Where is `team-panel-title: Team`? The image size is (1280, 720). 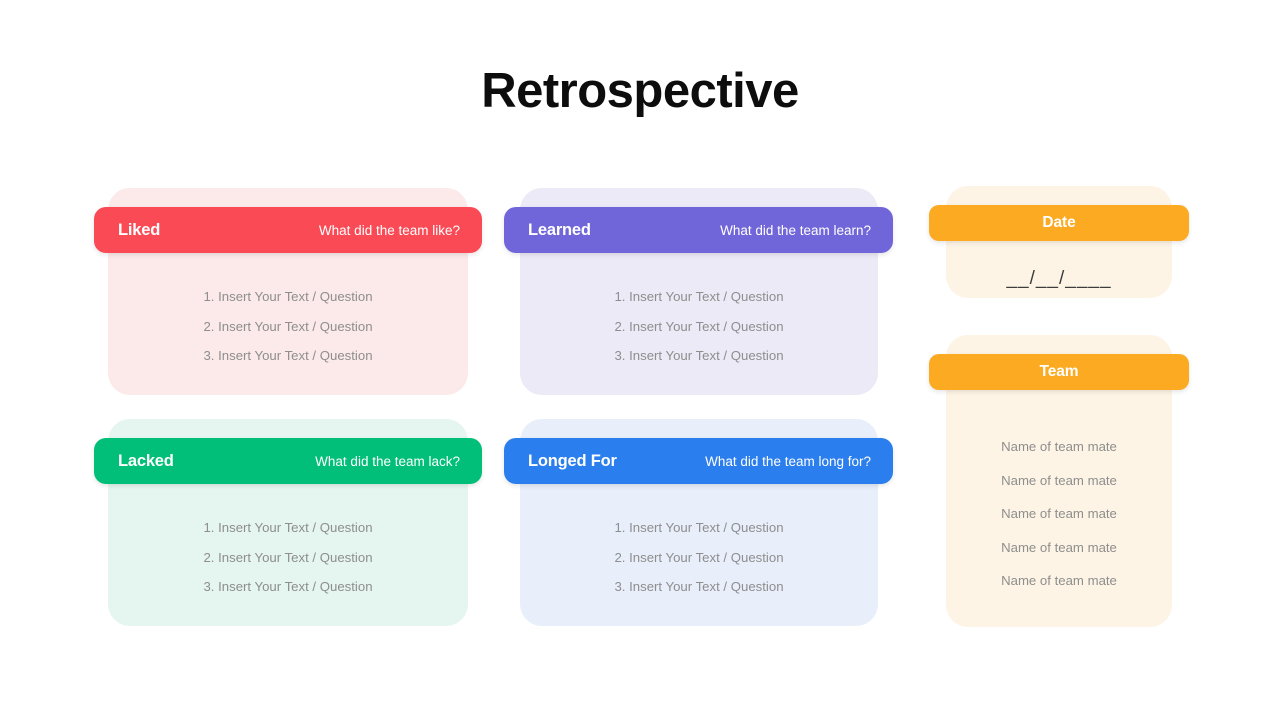 team-panel-title: Team is located at coordinates (1059, 371).